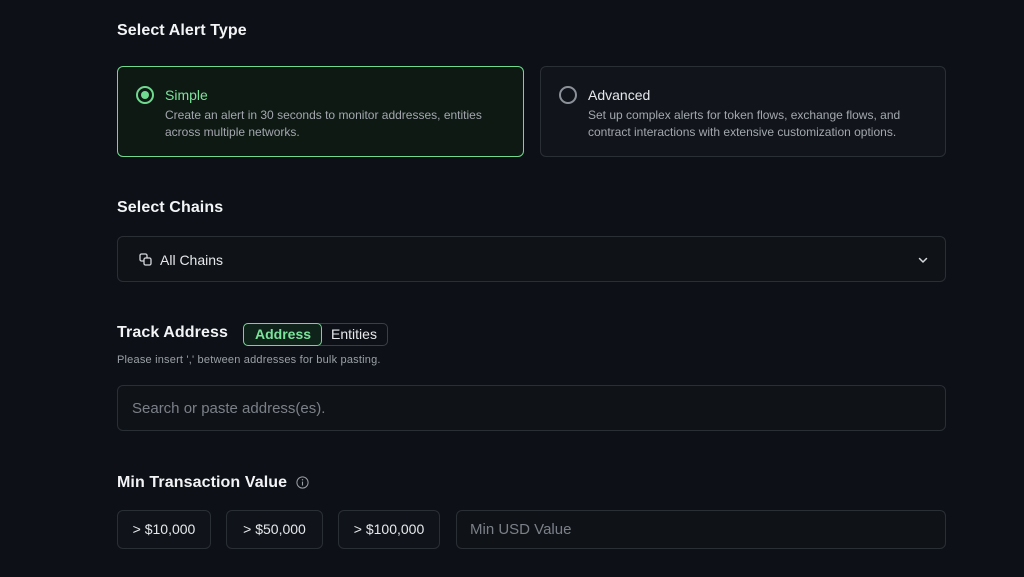 The height and width of the screenshot is (577, 1024). I want to click on track-type-toggle: Address Entities, so click(315, 334).